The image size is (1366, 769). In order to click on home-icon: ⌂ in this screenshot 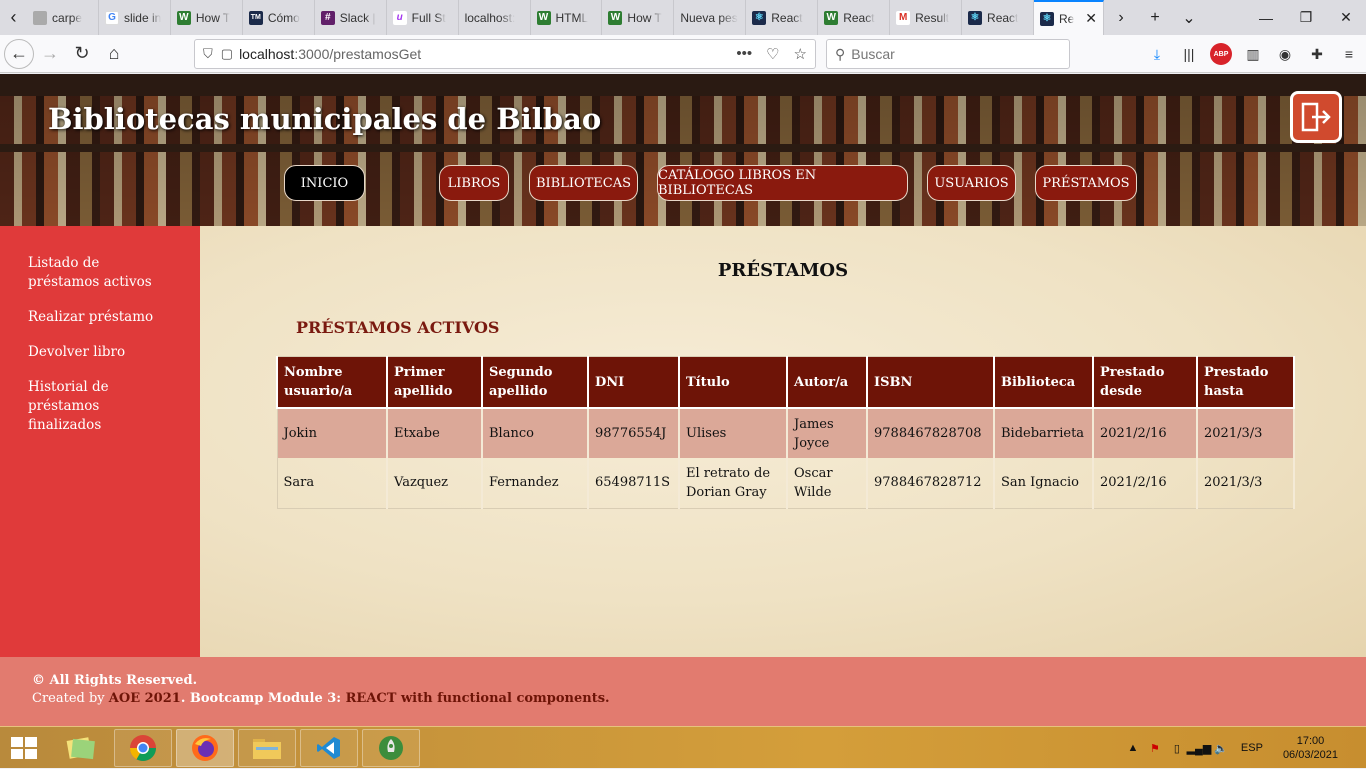, I will do `click(114, 54)`.